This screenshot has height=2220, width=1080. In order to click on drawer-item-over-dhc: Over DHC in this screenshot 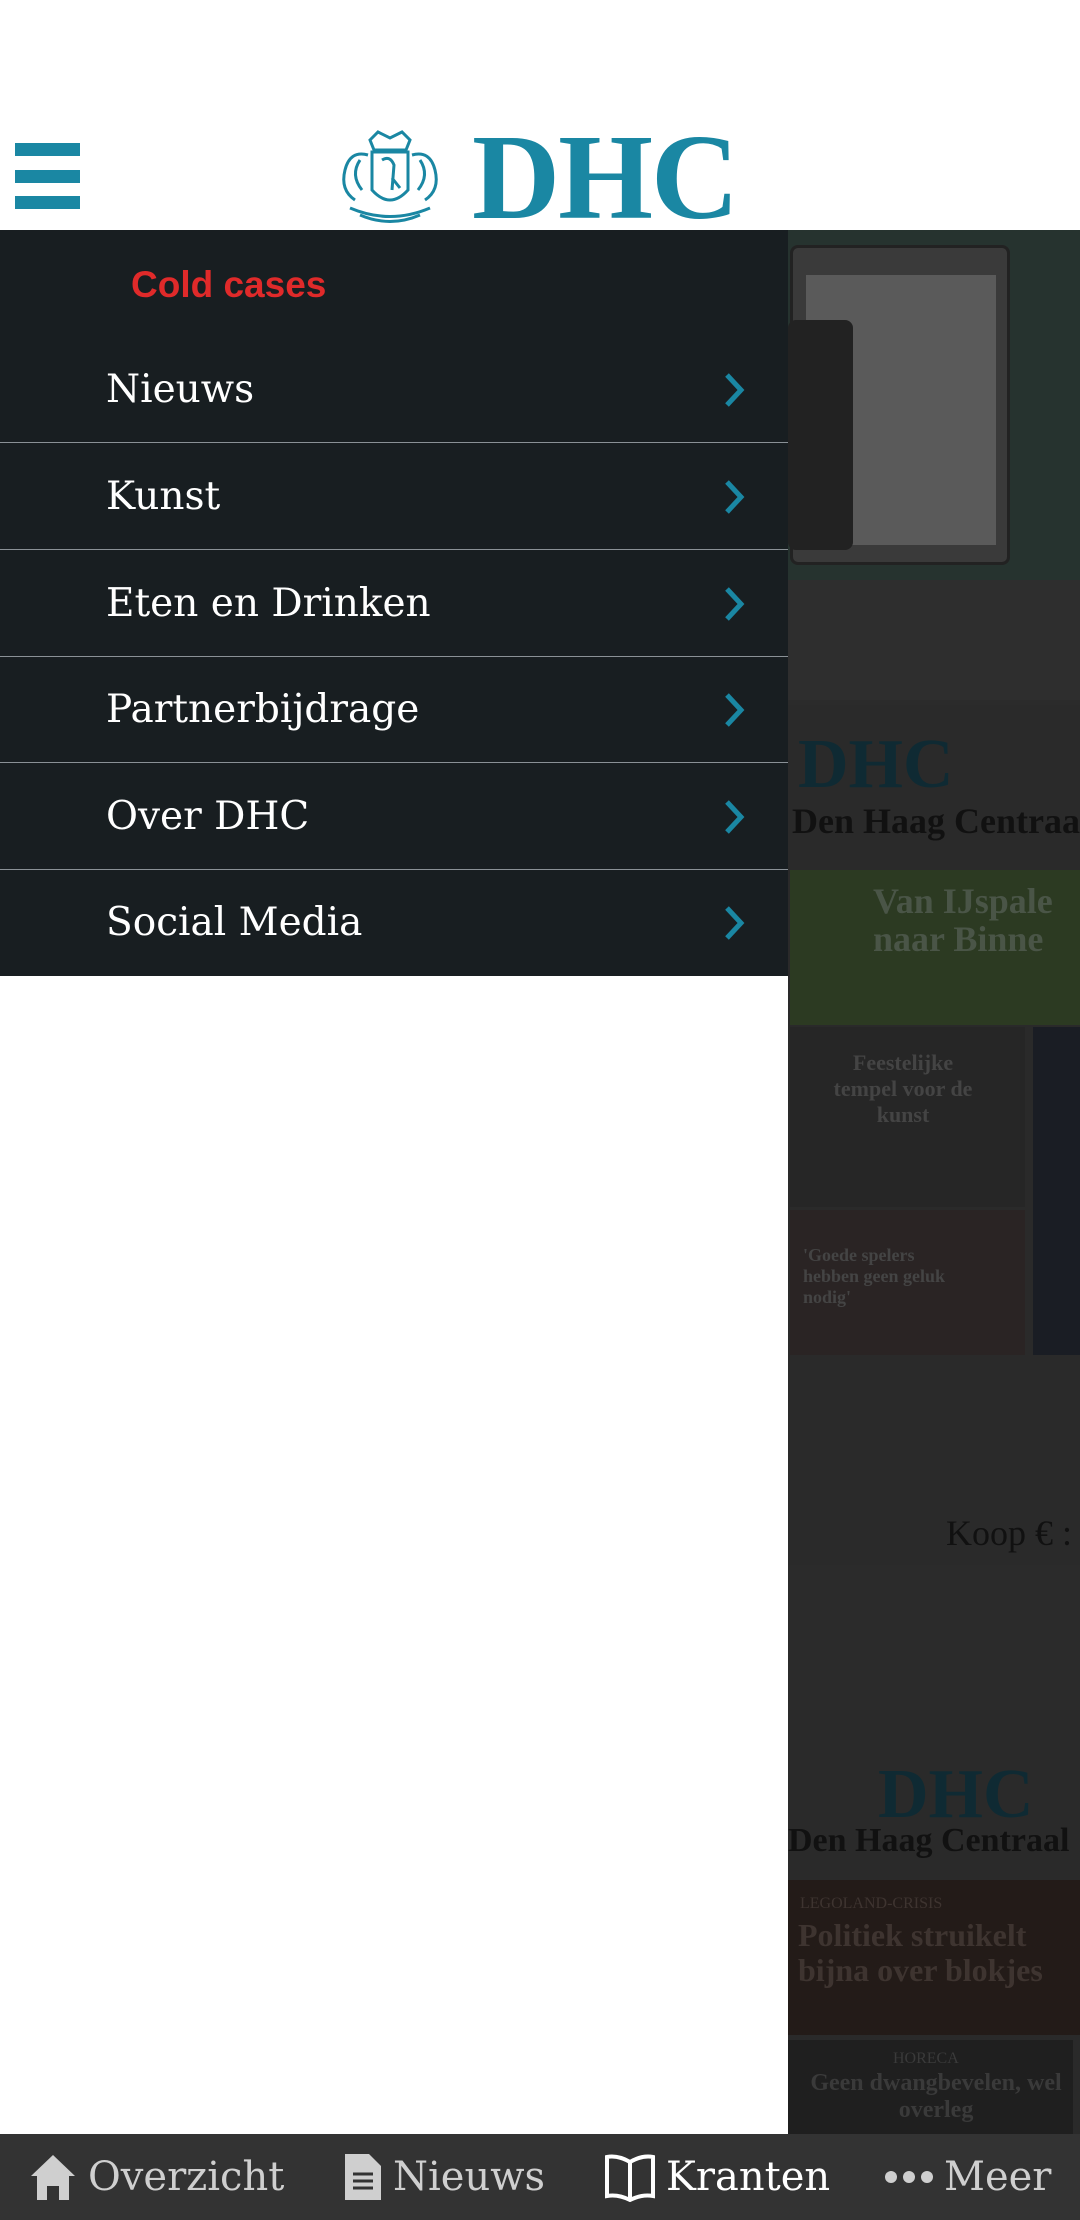, I will do `click(394, 816)`.